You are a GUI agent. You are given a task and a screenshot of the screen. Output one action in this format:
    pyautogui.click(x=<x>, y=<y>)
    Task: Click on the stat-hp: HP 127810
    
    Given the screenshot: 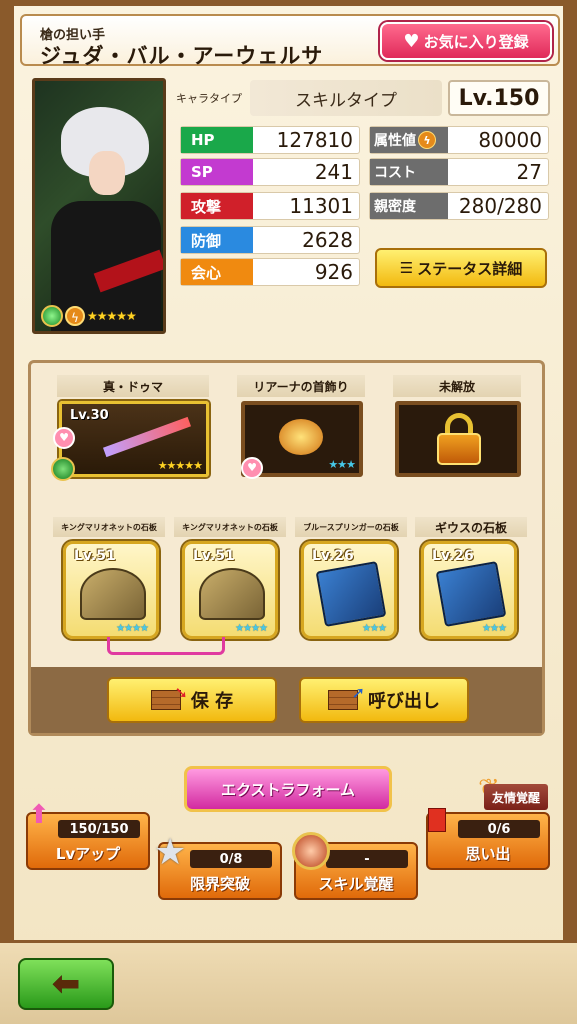 What is the action you would take?
    pyautogui.click(x=270, y=140)
    